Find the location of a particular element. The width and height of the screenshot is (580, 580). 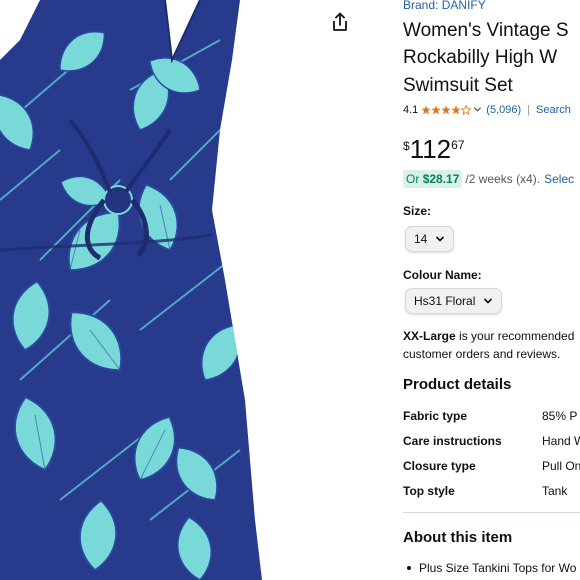

installment-offer: Or $28.17 /2 weeks (x4). Selec is located at coordinates (488, 179).